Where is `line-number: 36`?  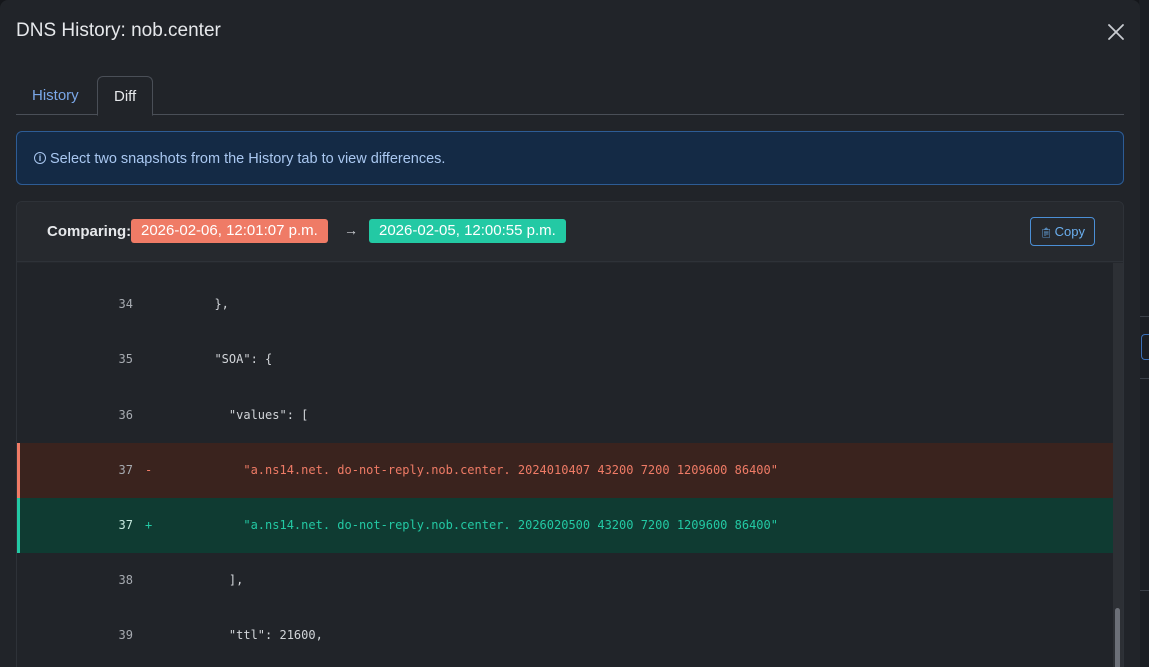 line-number: 36 is located at coordinates (125, 415).